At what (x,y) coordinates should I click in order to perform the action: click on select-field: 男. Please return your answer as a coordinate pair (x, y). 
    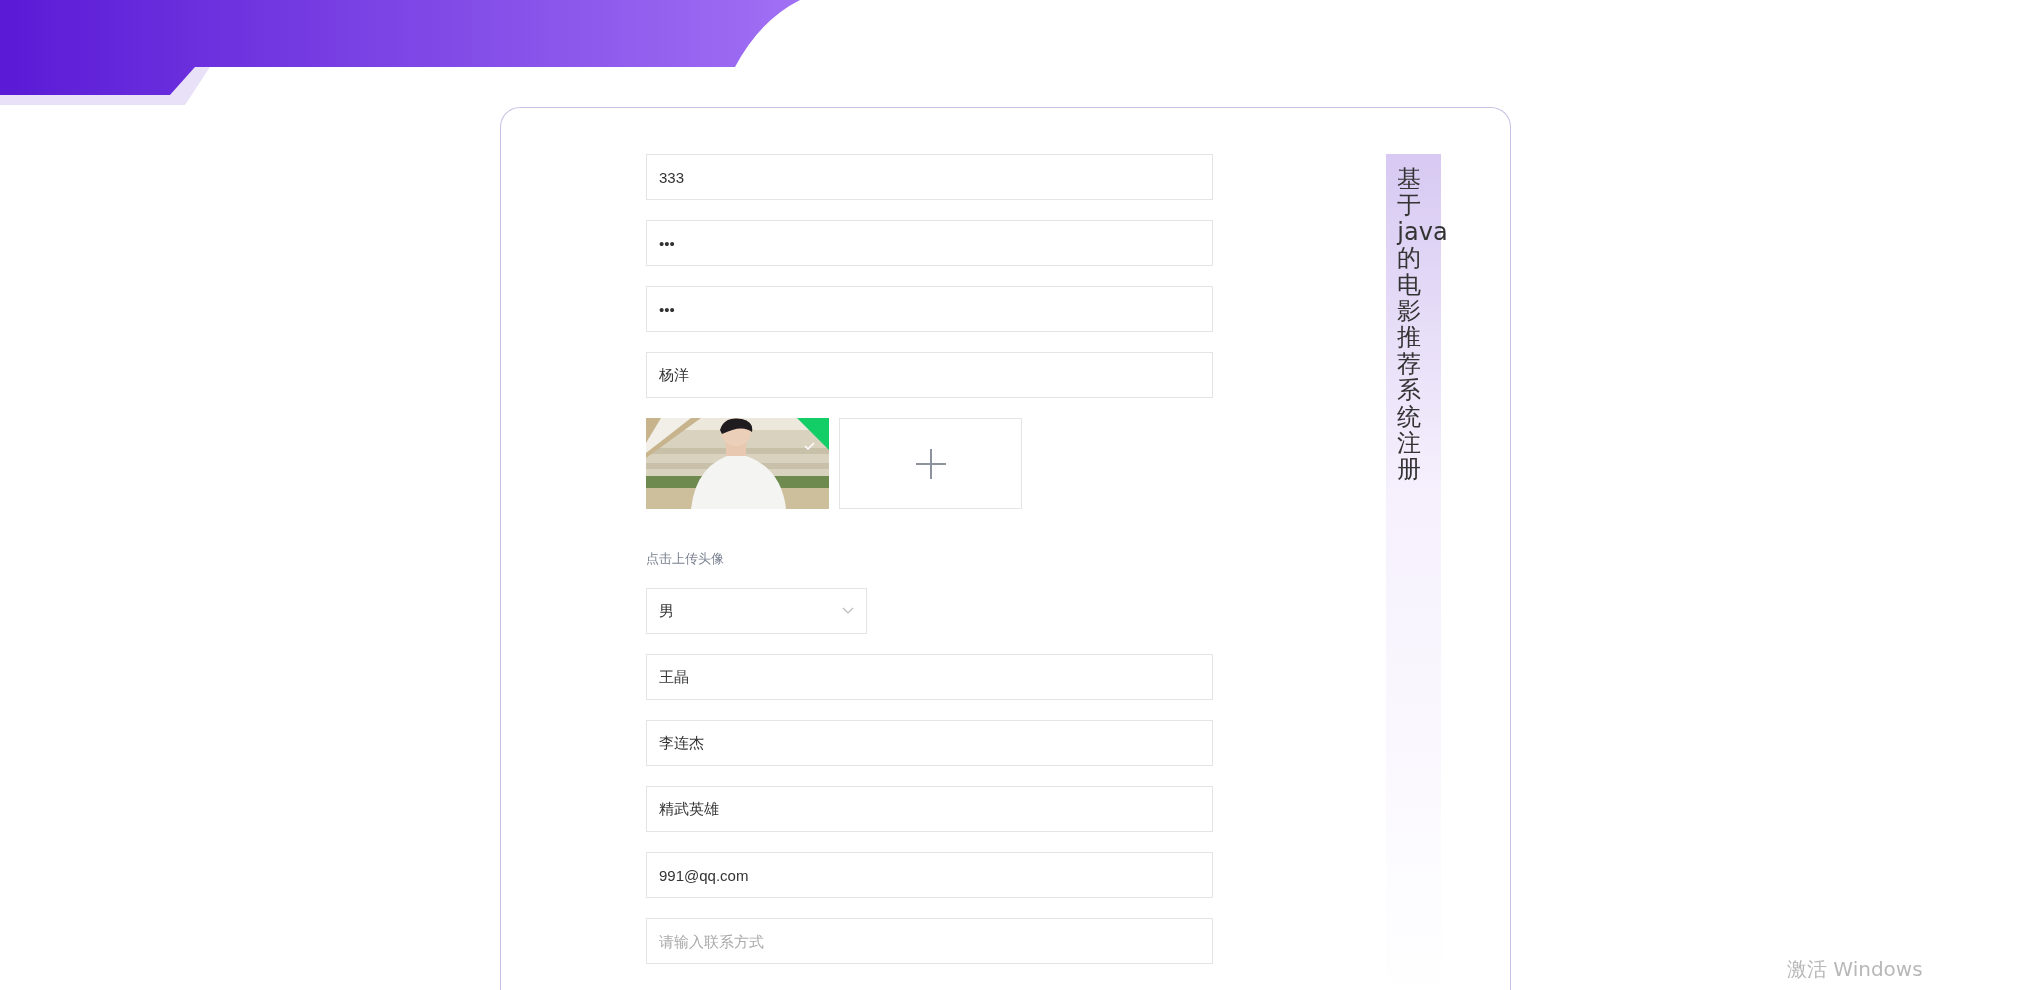
    Looking at the image, I should click on (756, 611).